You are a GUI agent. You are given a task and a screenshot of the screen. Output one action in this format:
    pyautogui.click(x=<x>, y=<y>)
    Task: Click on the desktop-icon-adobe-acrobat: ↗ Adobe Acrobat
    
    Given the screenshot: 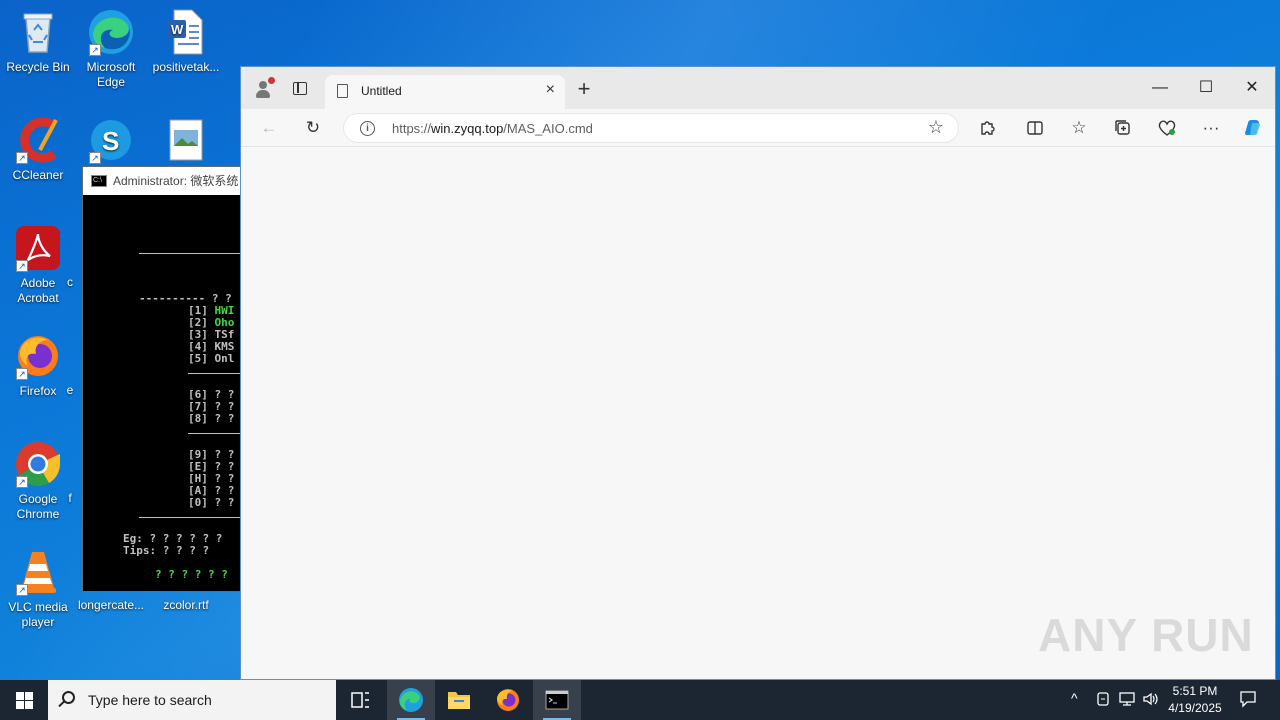 What is the action you would take?
    pyautogui.click(x=38, y=265)
    